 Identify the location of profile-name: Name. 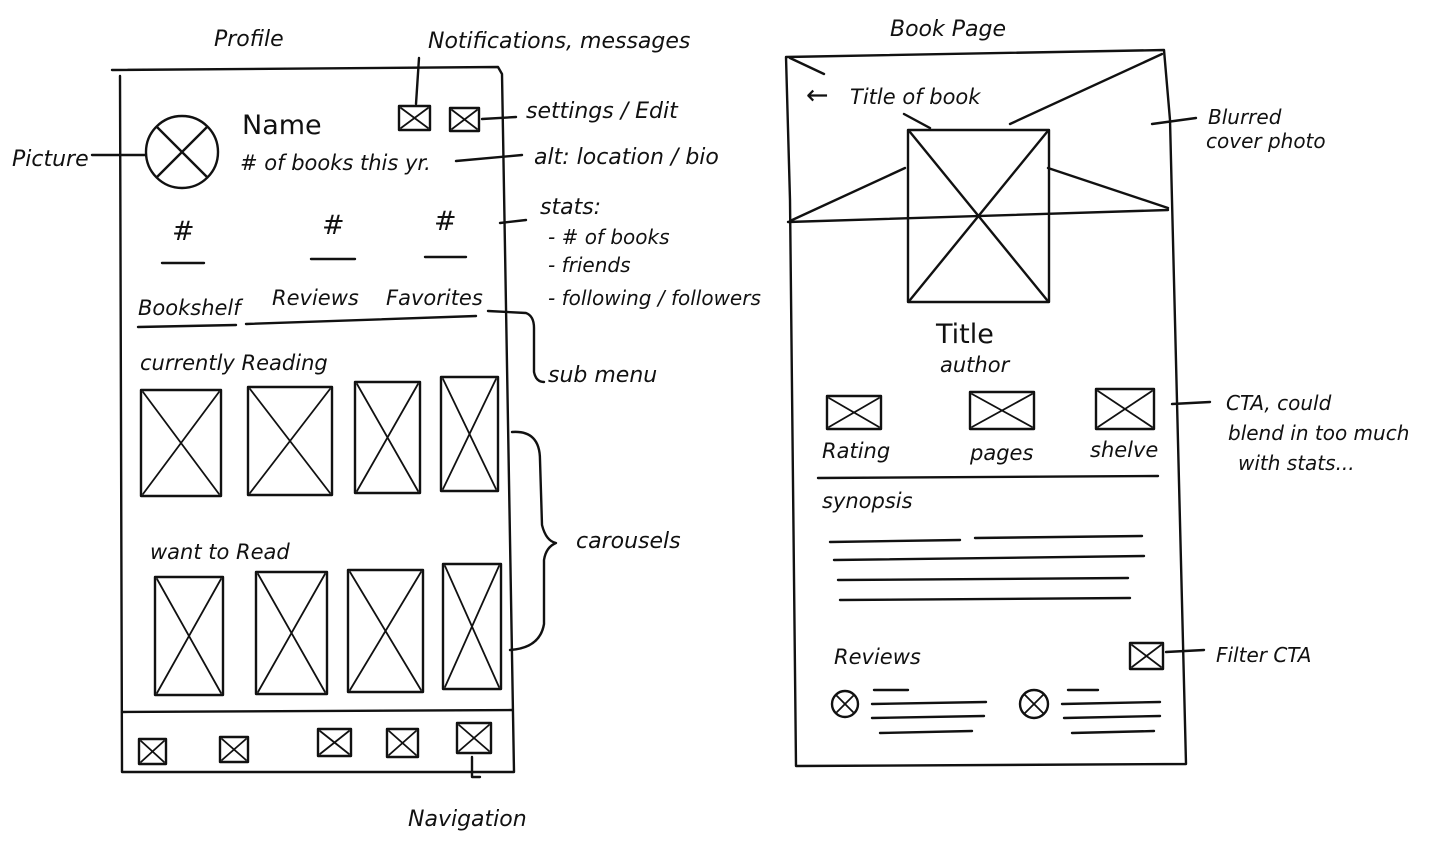
(282, 125).